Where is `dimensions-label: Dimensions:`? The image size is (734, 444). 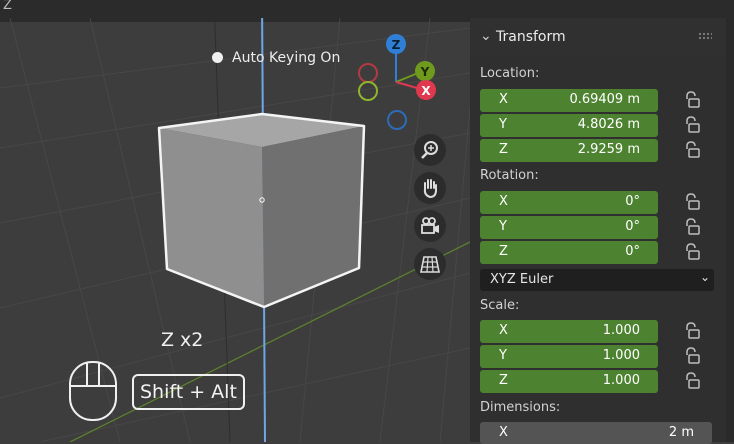
dimensions-label: Dimensions: is located at coordinates (520, 407).